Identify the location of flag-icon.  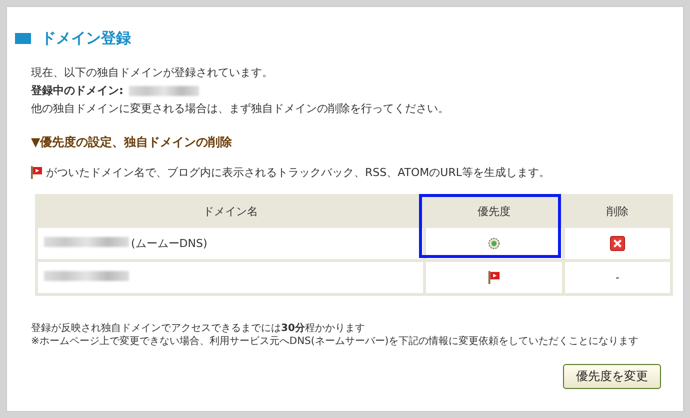
(36, 172).